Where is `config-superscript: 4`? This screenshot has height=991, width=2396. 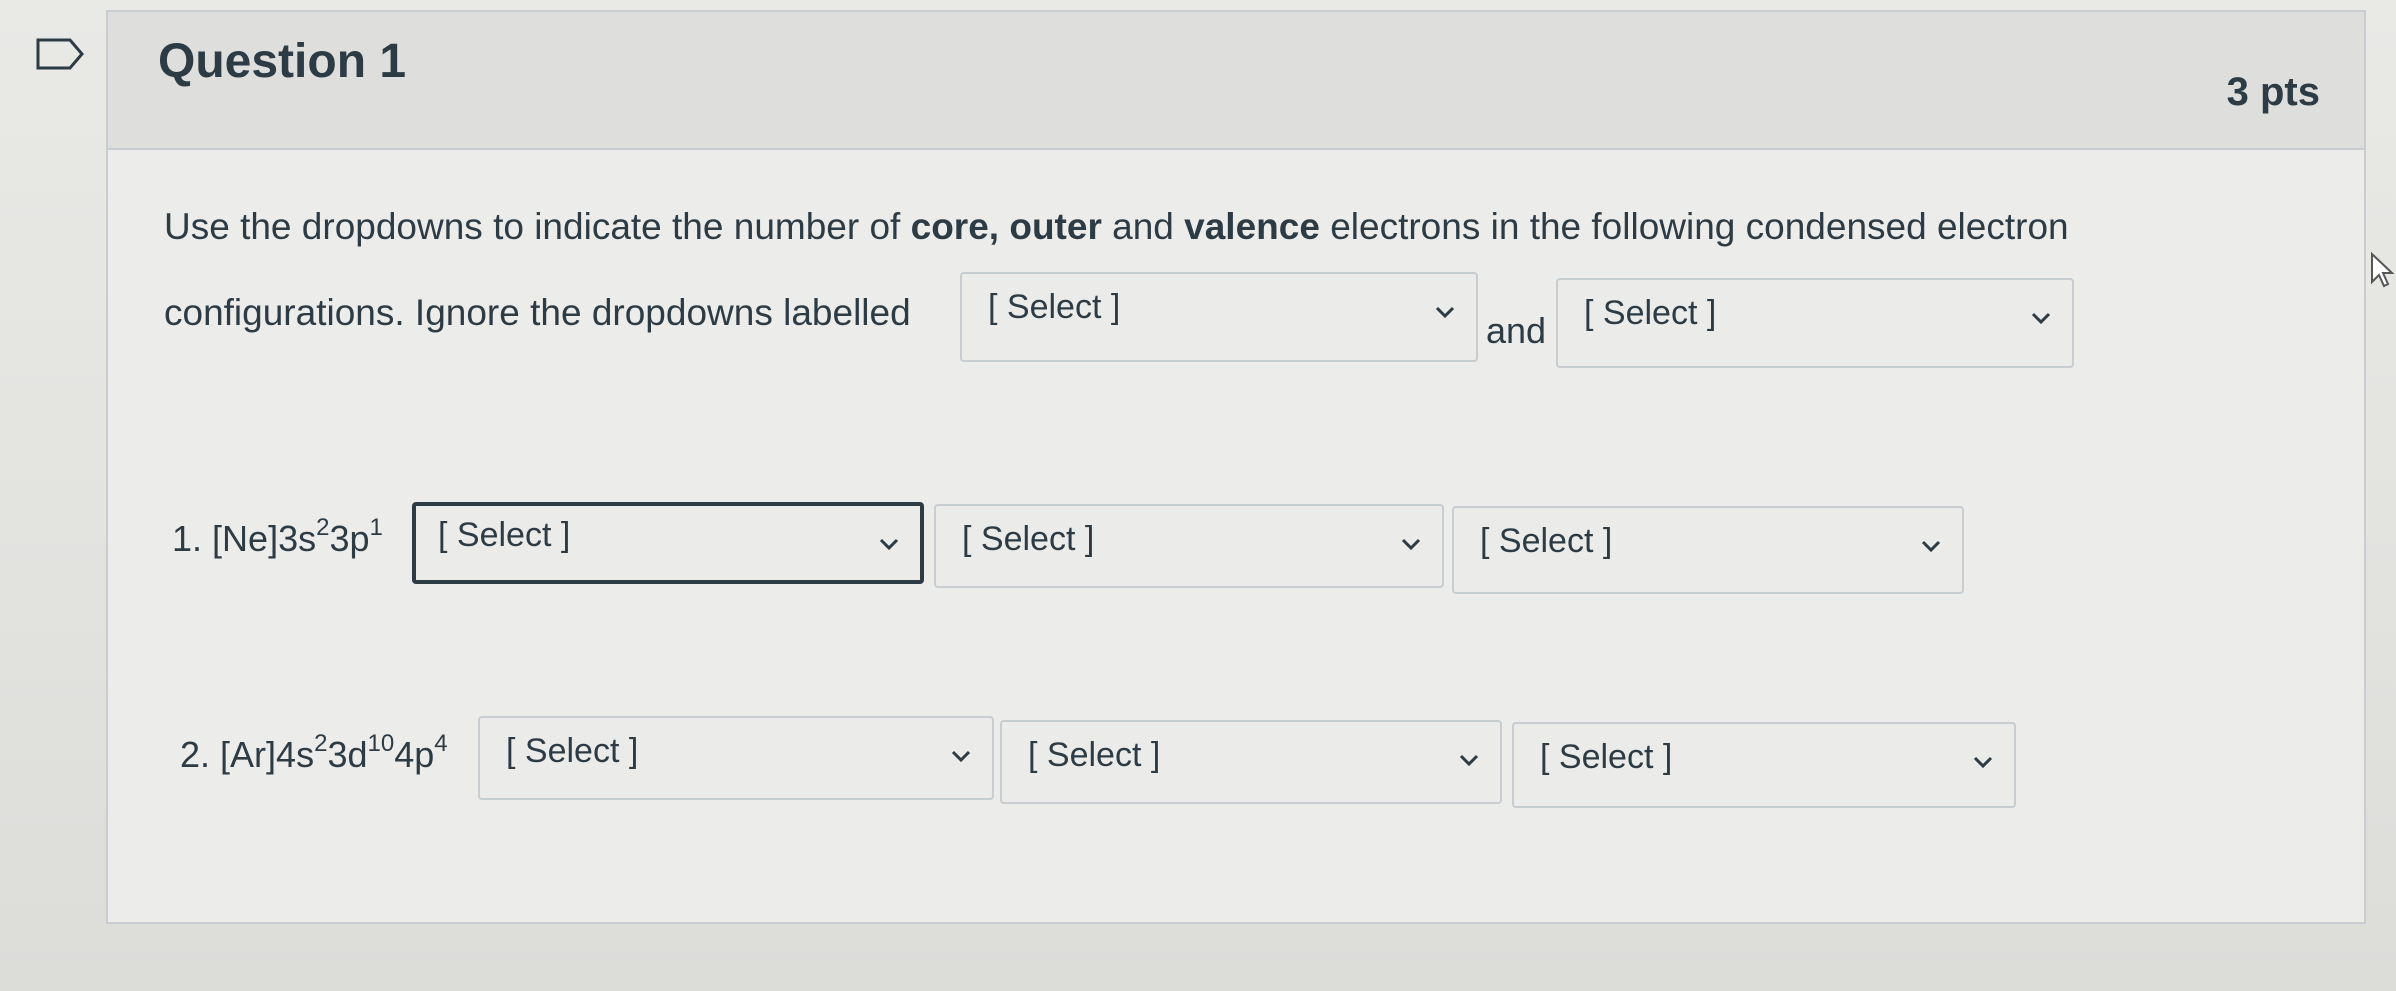
config-superscript: 4 is located at coordinates (441, 743).